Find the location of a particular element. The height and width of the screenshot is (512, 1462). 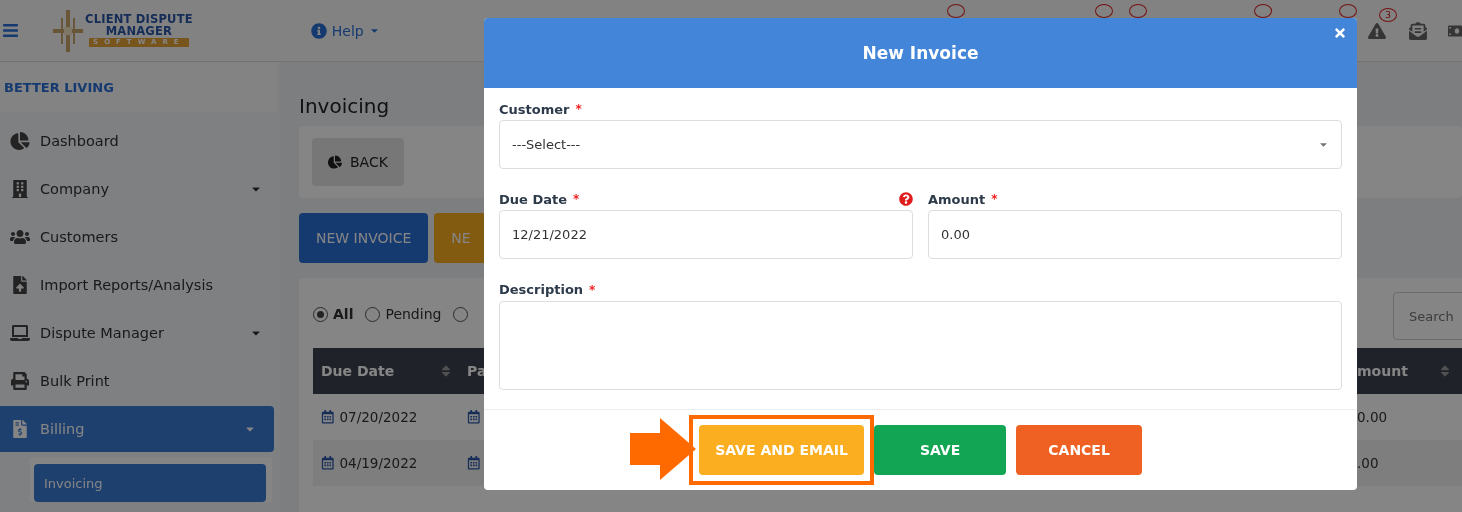

building-icon is located at coordinates (20, 189).